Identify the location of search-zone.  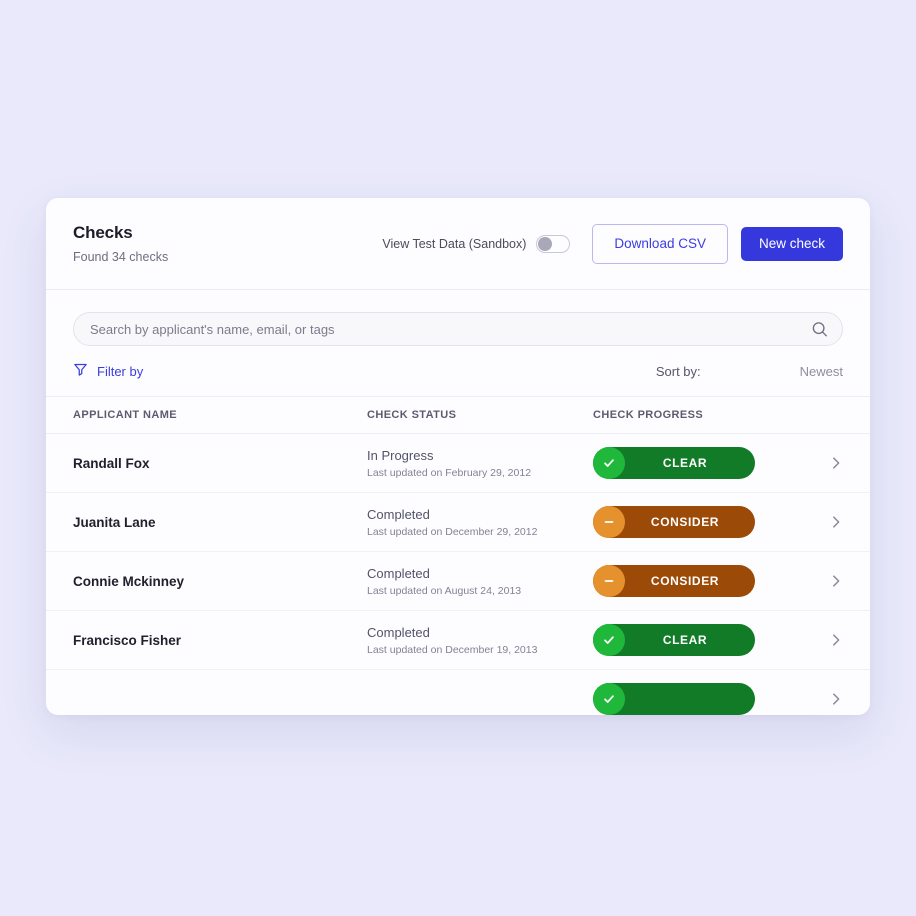
(458, 318).